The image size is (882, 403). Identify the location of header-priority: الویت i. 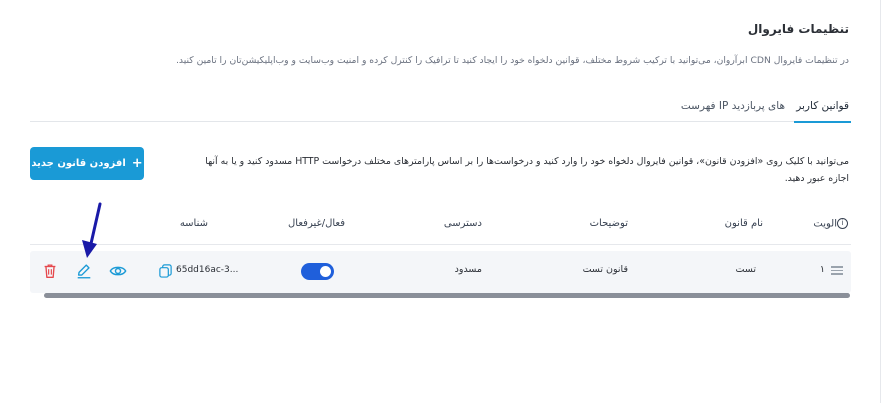
(832, 224).